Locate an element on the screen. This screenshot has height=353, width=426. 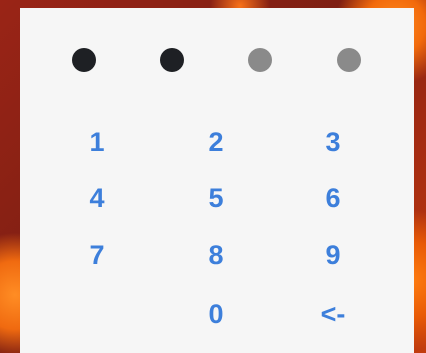
pin-indicator is located at coordinates (217, 61).